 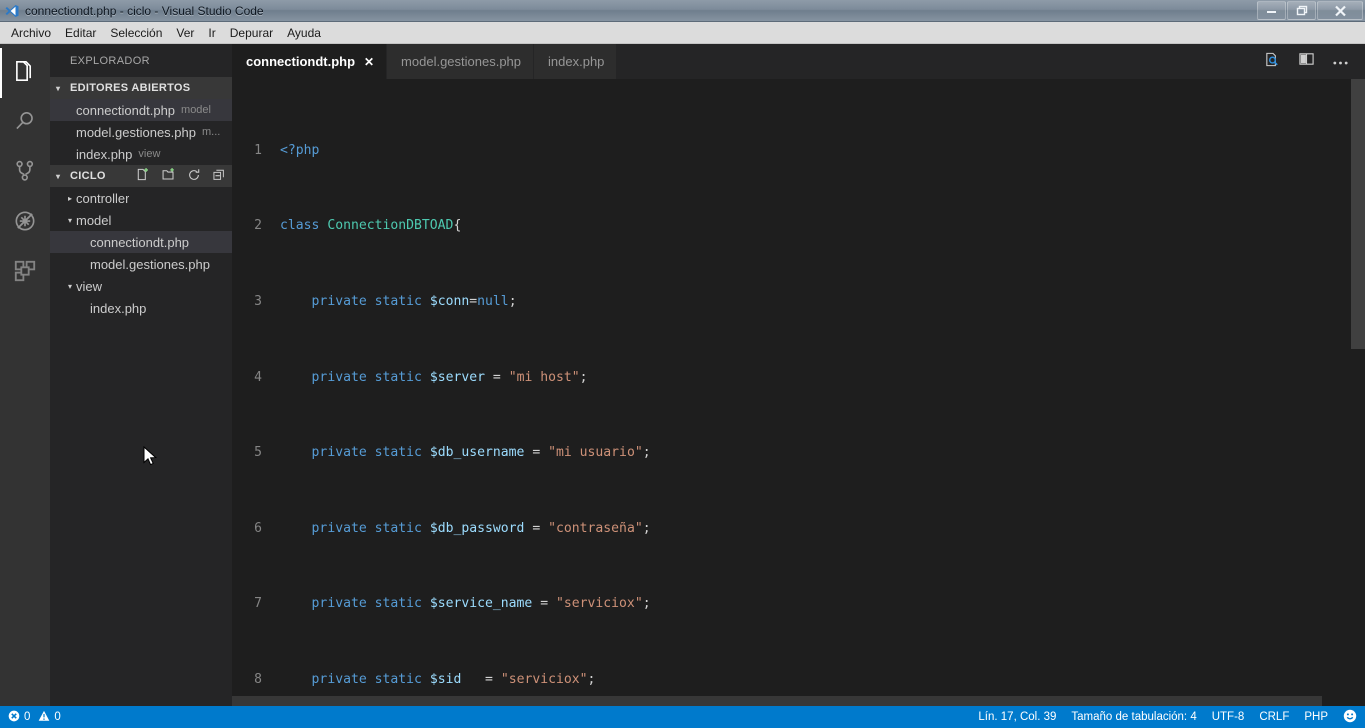 I want to click on open-editor-item-index: index.php view, so click(x=141, y=154).